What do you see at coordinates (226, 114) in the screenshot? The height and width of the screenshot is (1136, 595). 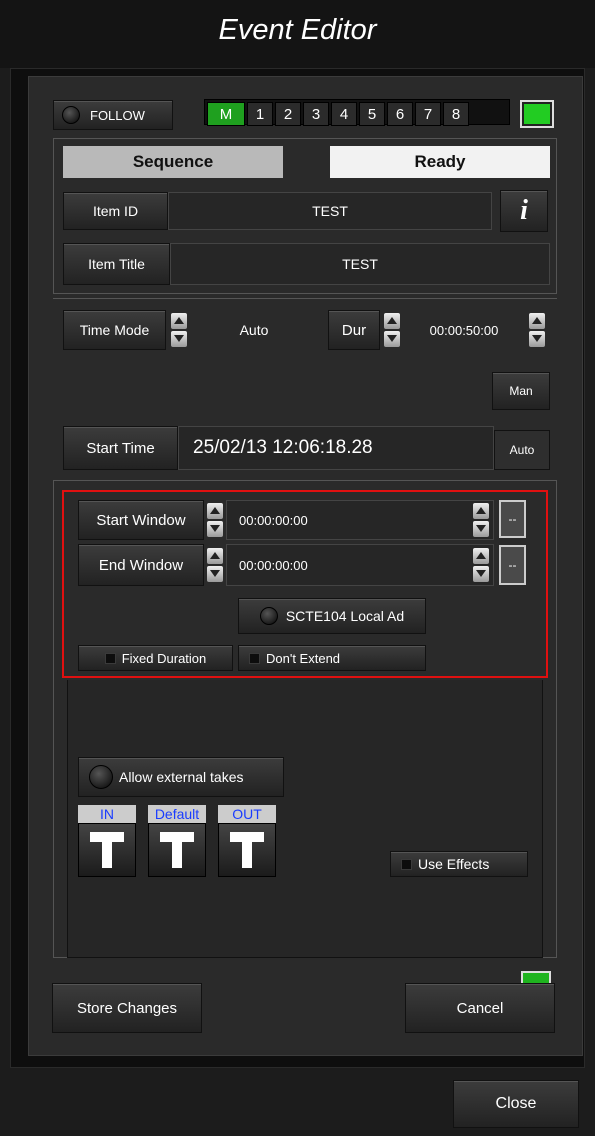 I see `channel-m-button: M` at bounding box center [226, 114].